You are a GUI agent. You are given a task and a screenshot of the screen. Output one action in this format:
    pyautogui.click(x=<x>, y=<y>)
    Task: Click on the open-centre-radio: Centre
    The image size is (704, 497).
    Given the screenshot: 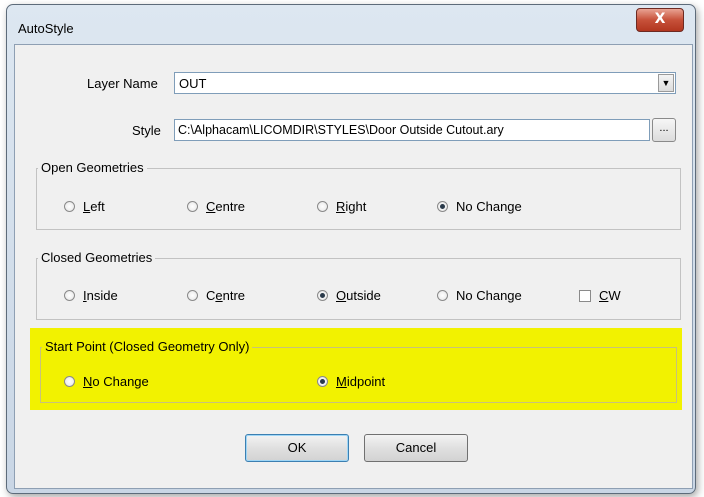 What is the action you would take?
    pyautogui.click(x=216, y=206)
    